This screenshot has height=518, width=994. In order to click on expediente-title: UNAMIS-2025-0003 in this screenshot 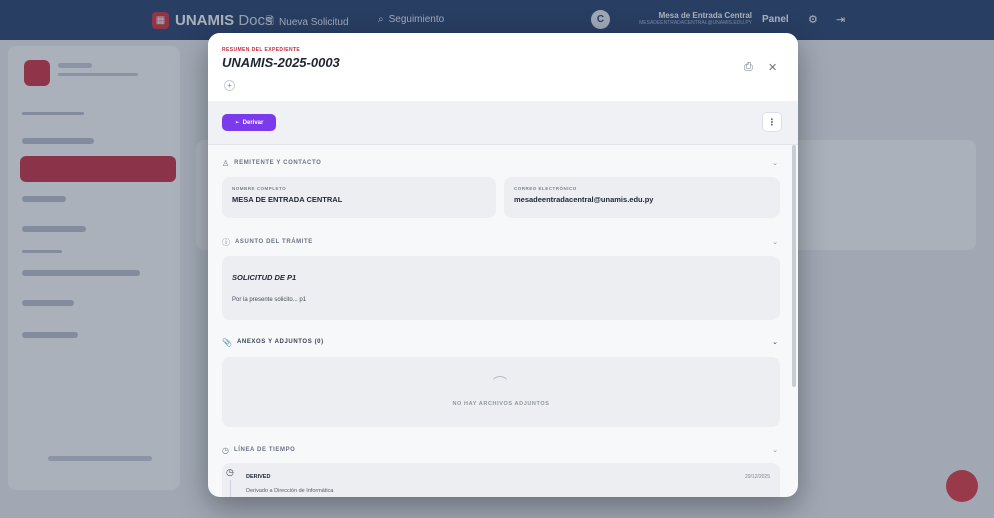, I will do `click(281, 62)`.